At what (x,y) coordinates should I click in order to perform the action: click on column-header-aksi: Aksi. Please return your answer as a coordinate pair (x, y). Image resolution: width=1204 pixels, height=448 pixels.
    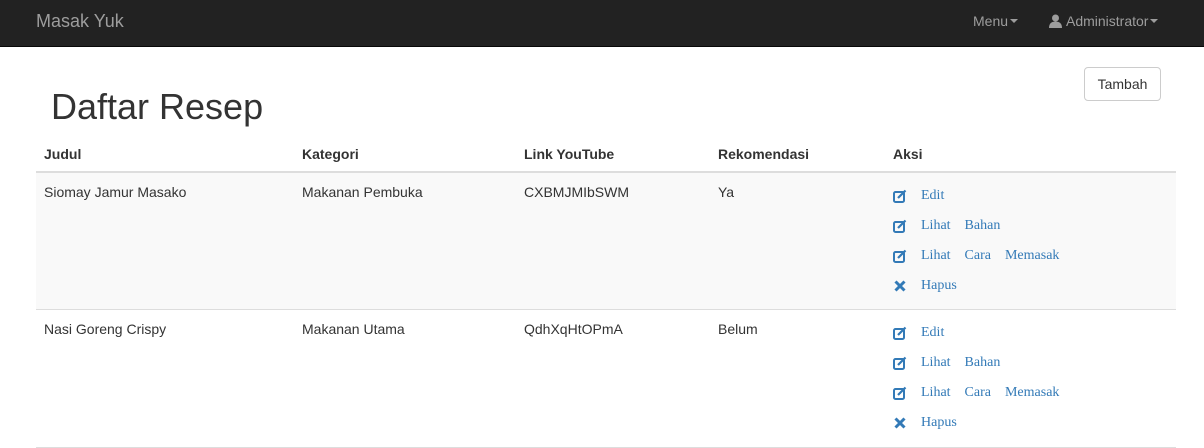
    Looking at the image, I should click on (908, 154).